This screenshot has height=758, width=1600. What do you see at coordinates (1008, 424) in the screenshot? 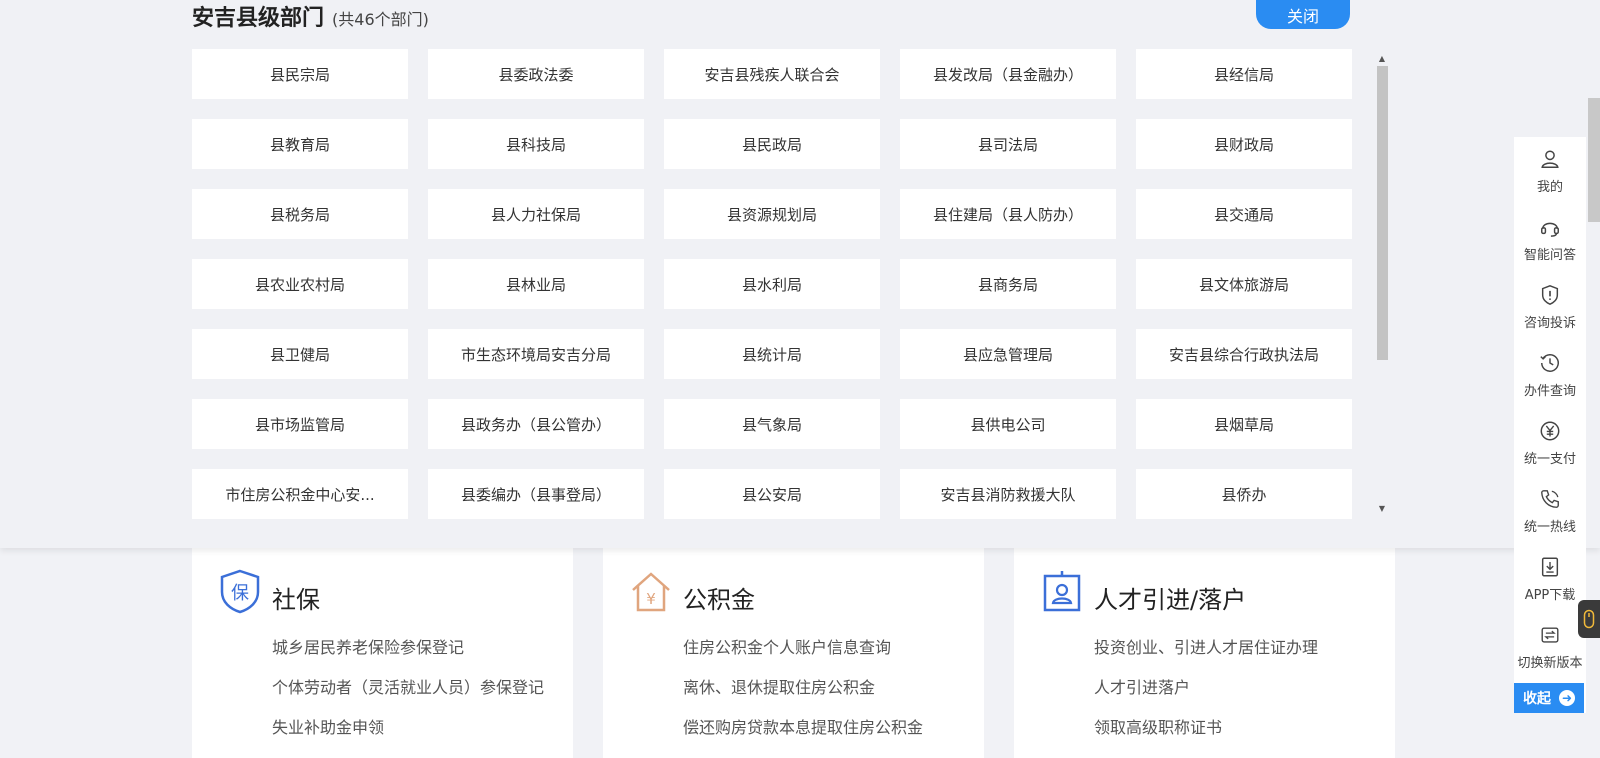
I see `department-item: 县供电公司` at bounding box center [1008, 424].